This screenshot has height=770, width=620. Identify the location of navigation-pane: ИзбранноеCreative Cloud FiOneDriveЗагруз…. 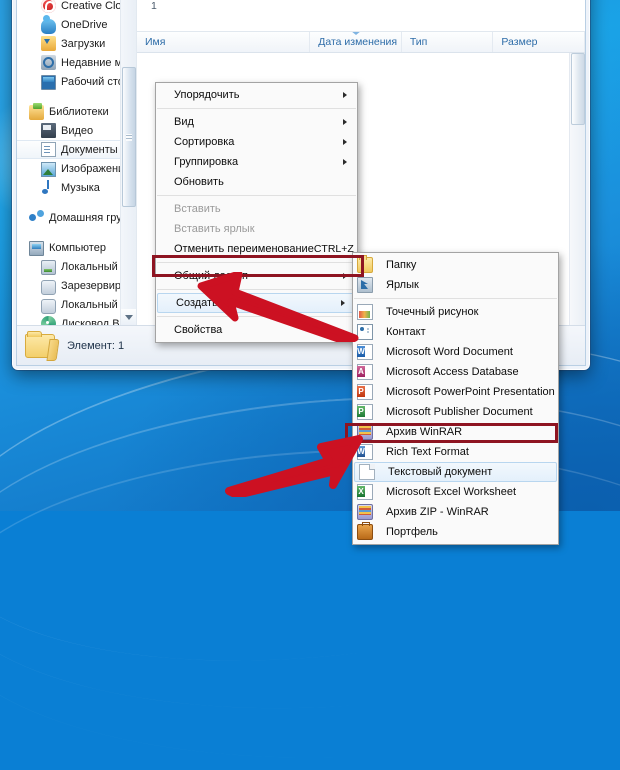
(77, 162).